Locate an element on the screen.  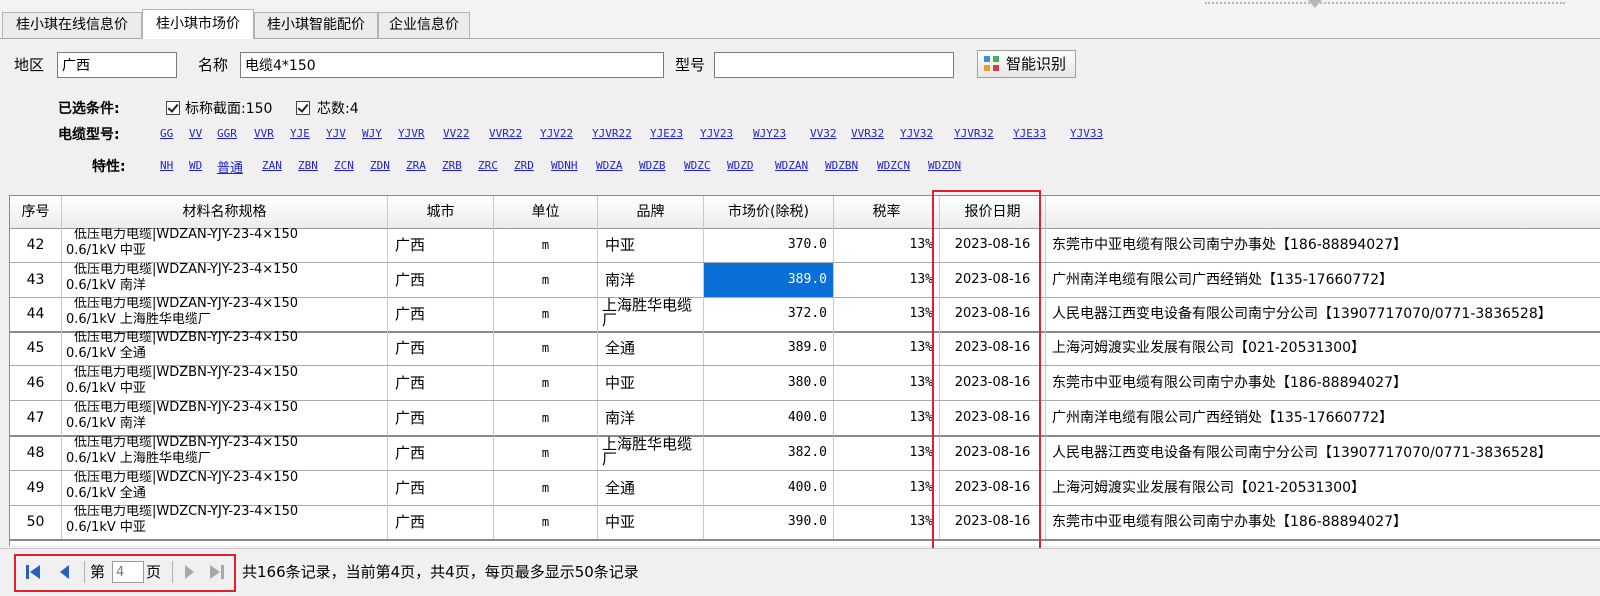
feature-link: WDZD is located at coordinates (740, 165).